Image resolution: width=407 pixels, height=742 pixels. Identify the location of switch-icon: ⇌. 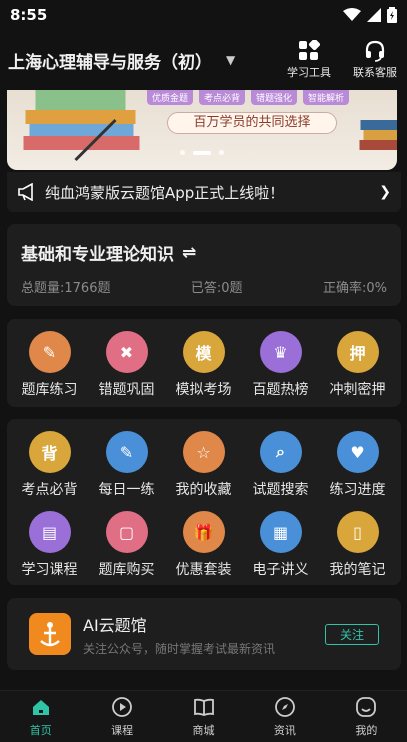
(189, 253).